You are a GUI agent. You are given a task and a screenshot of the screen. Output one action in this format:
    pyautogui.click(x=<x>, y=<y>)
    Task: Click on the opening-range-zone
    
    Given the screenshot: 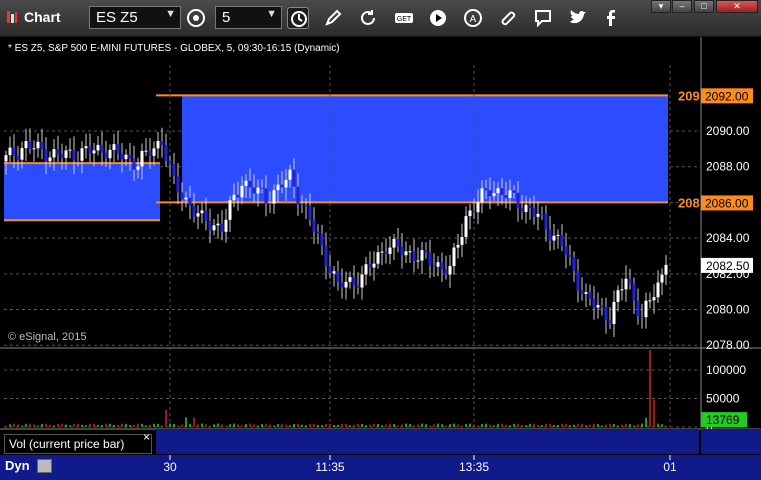 What is the action you would take?
    pyautogui.click(x=425, y=149)
    